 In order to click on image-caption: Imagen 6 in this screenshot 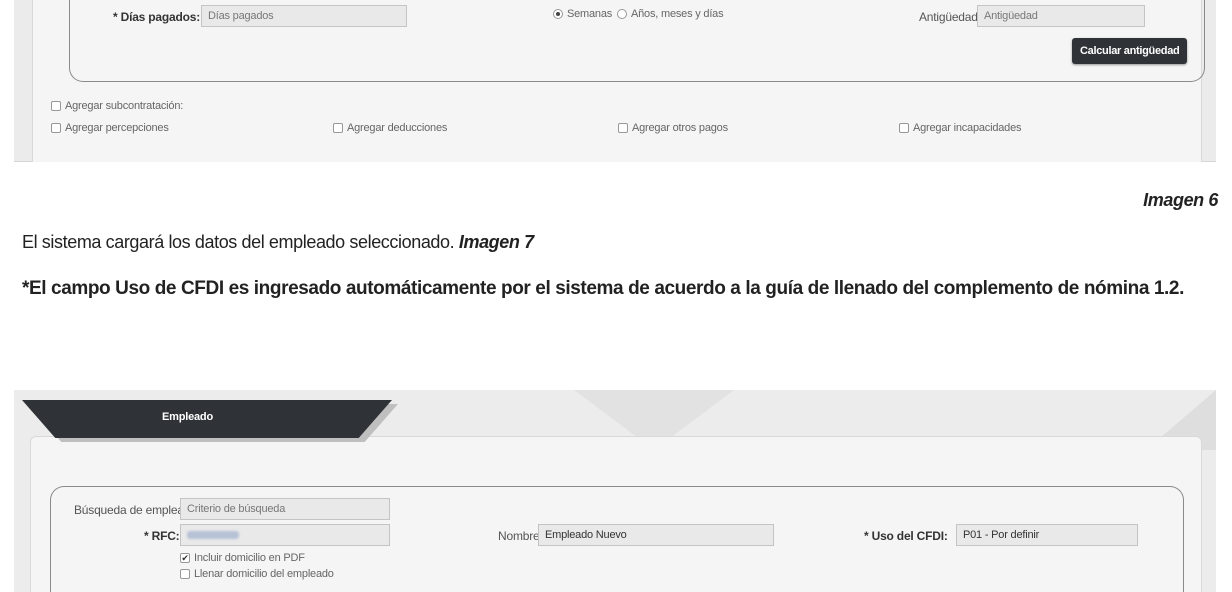, I will do `click(1180, 200)`.